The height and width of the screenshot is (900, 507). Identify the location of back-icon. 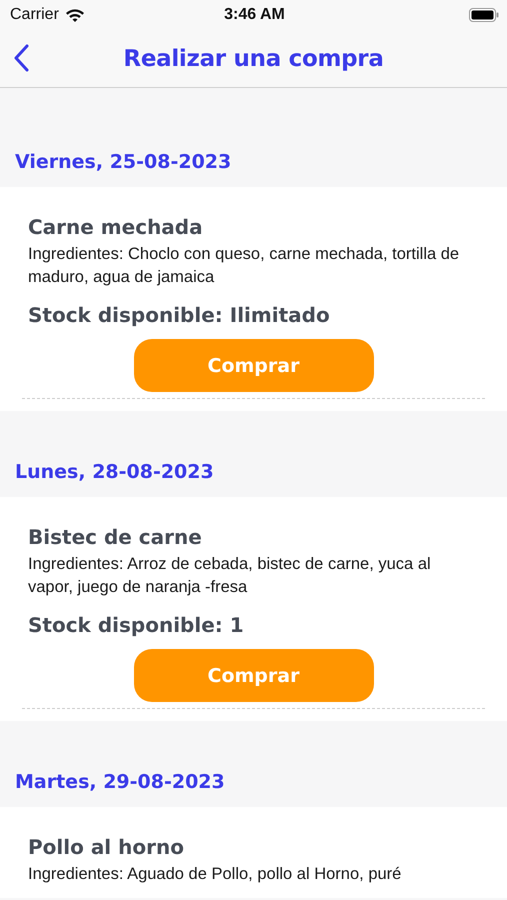
(21, 58).